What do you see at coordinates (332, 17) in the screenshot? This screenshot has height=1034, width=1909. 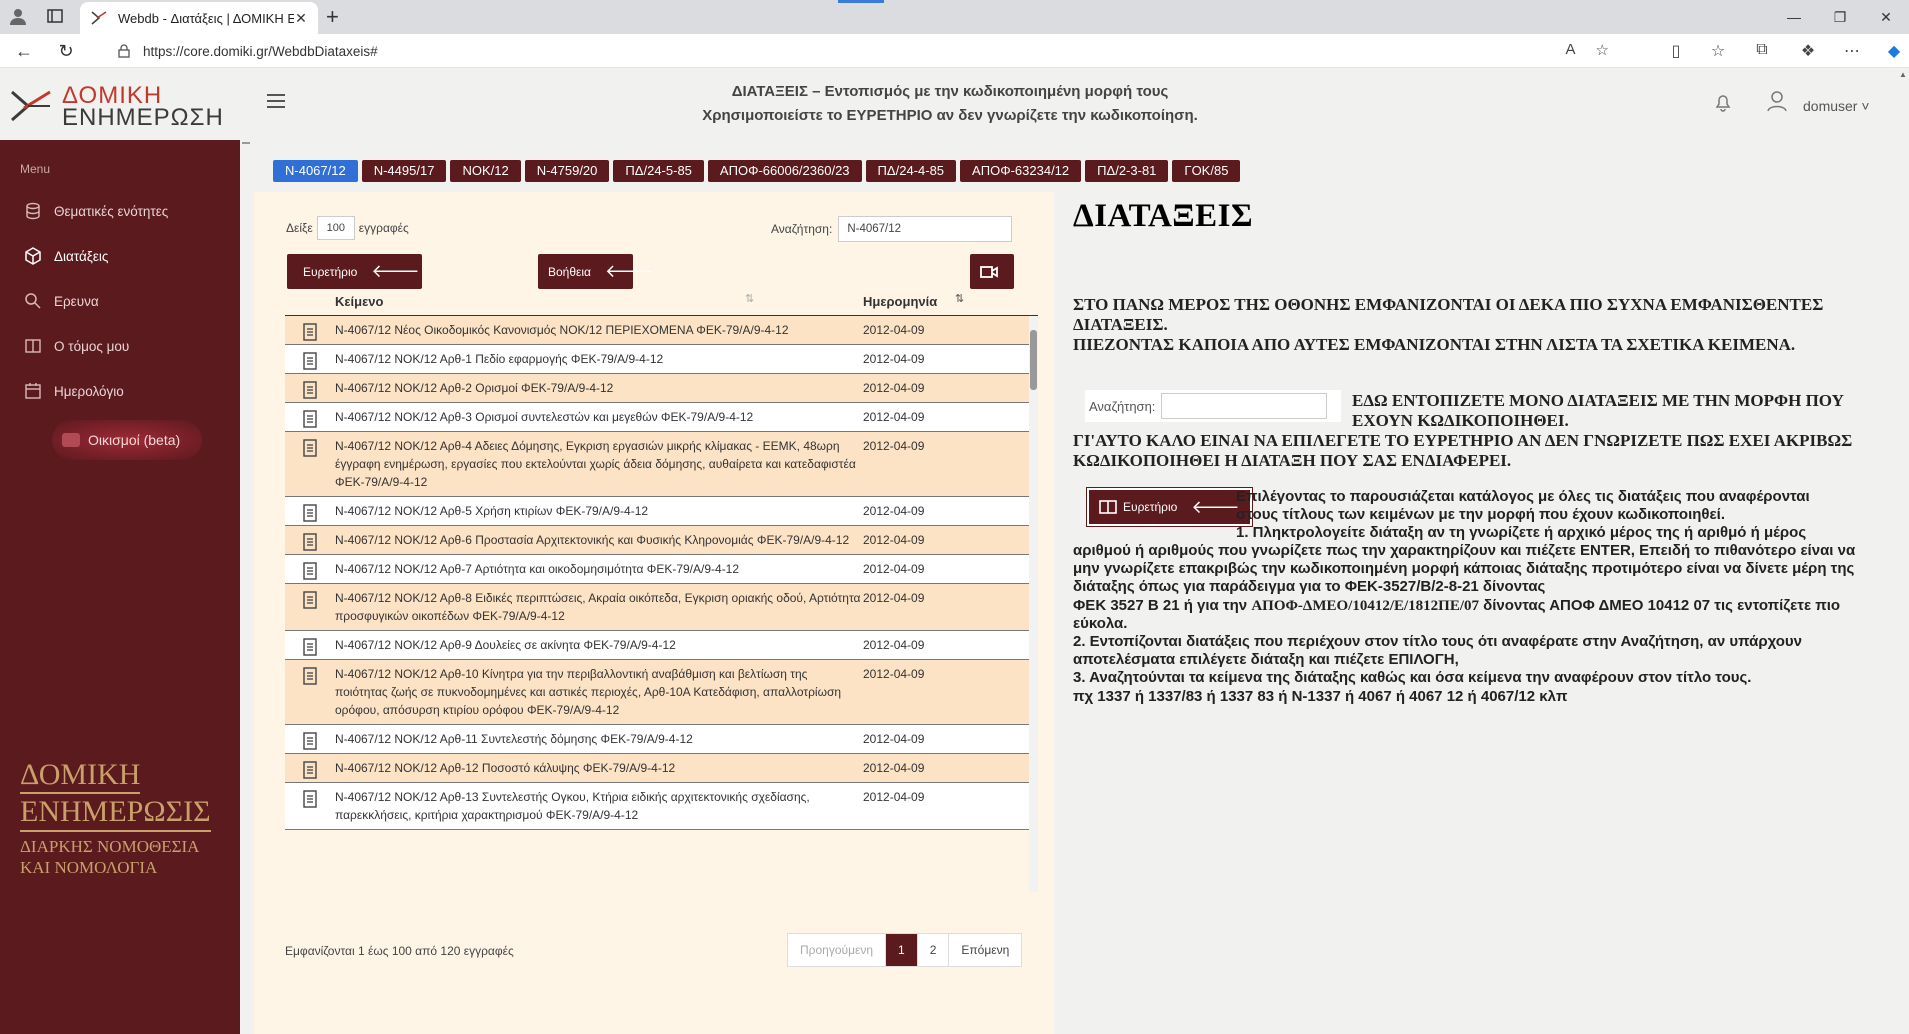 I see `new-tab-icon: +` at bounding box center [332, 17].